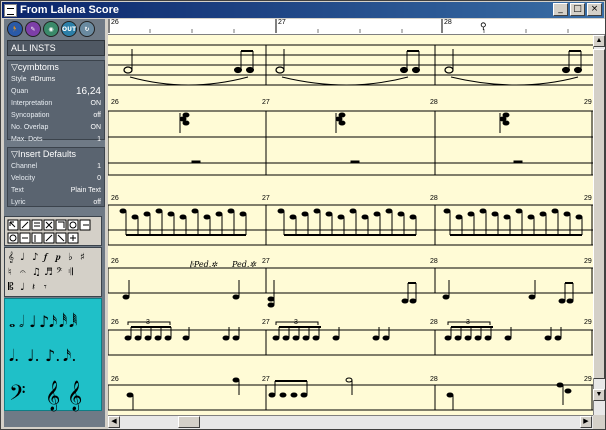 This screenshot has width=606, height=430. I want to click on horizontal-scroll-thumb, so click(189, 422).